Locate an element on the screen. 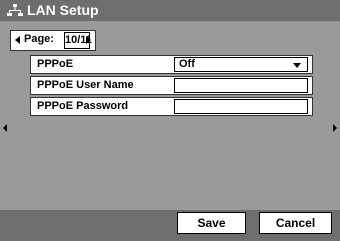  chevron-down-icon is located at coordinates (297, 65).